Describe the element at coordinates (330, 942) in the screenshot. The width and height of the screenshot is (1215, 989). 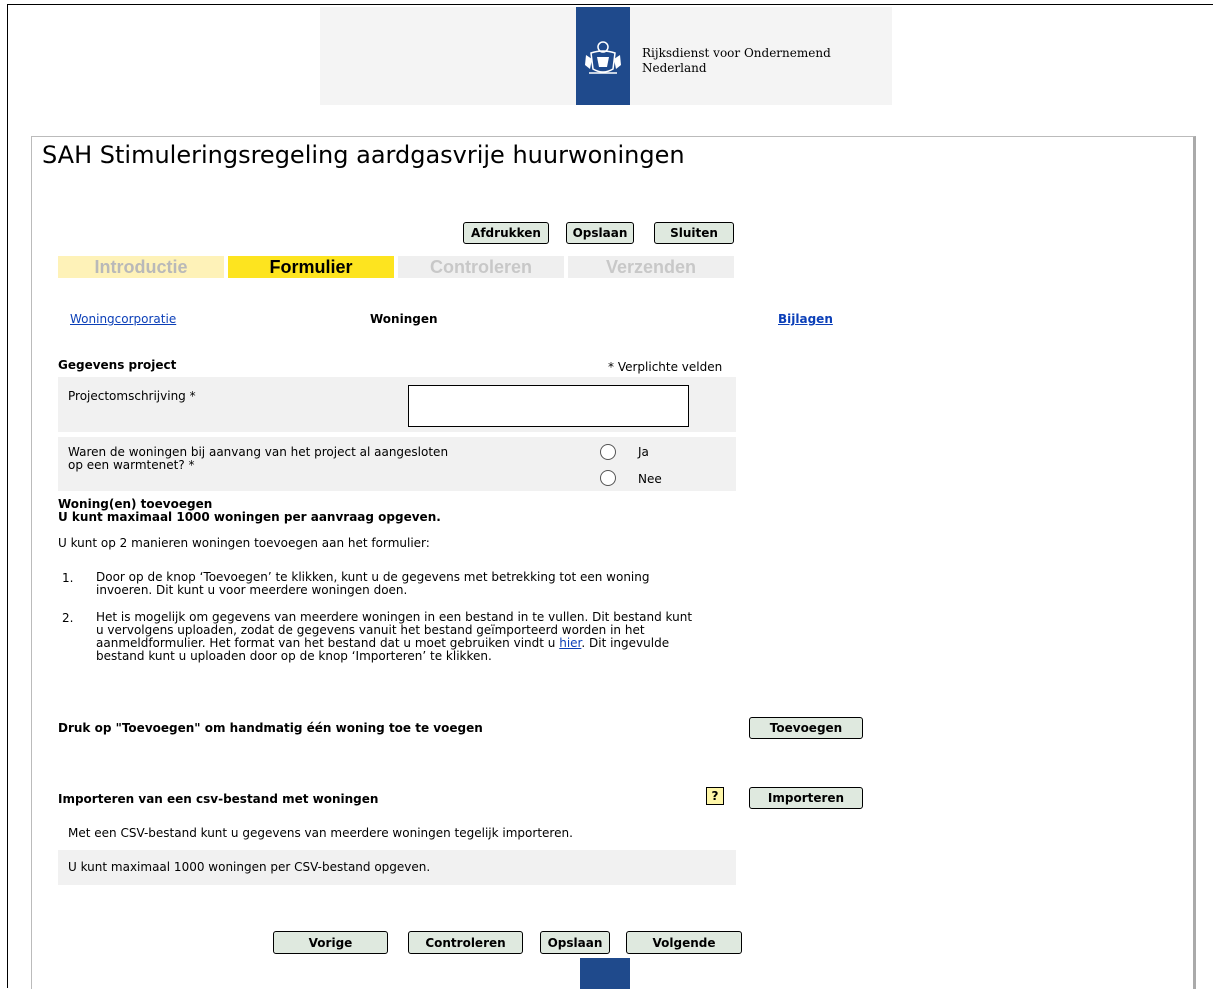
I see `previous-button: Vorige` at that location.